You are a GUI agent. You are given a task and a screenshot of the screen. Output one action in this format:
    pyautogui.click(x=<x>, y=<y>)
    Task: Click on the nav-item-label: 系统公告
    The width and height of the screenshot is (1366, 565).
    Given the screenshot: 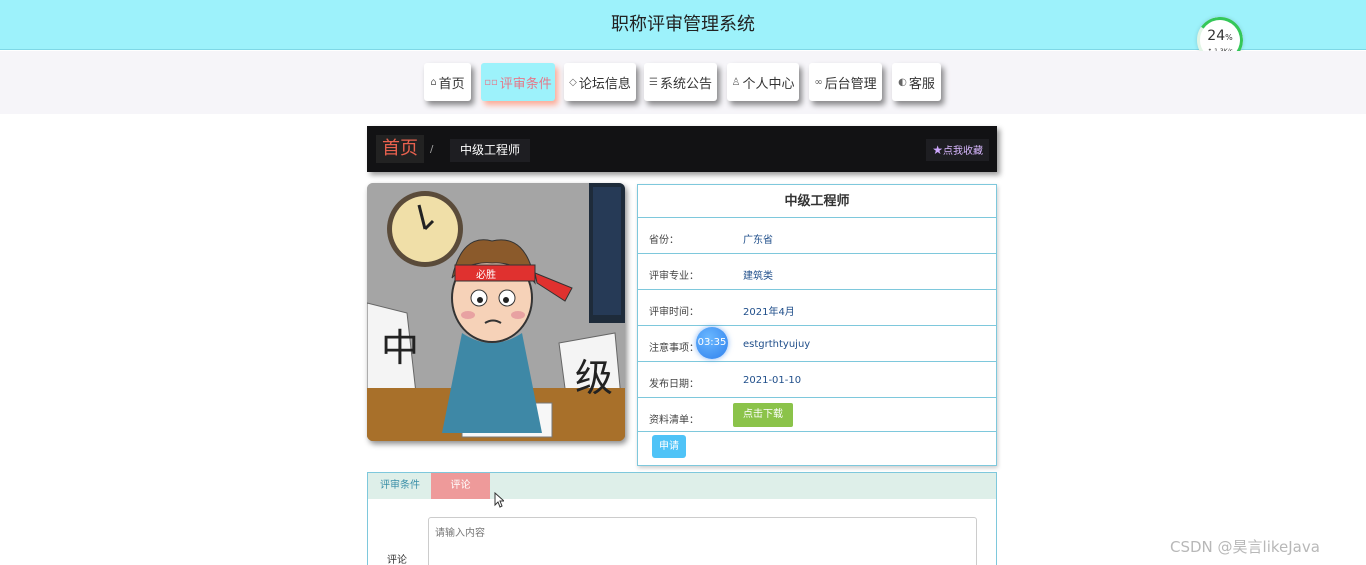 What is the action you would take?
    pyautogui.click(x=685, y=84)
    